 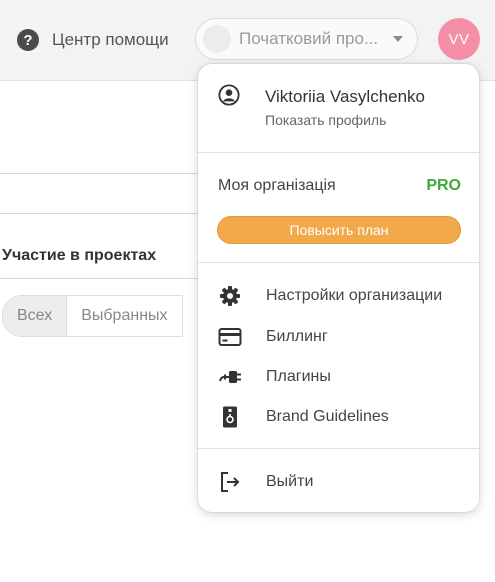 What do you see at coordinates (217, 39) in the screenshot?
I see `project-avatar` at bounding box center [217, 39].